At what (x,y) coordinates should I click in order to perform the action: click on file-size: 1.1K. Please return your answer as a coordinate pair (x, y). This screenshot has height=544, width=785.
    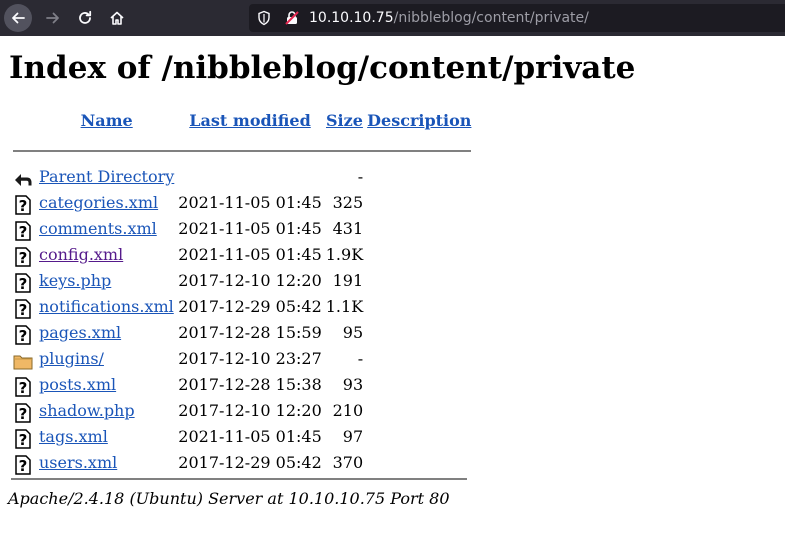
    Looking at the image, I should click on (344, 306).